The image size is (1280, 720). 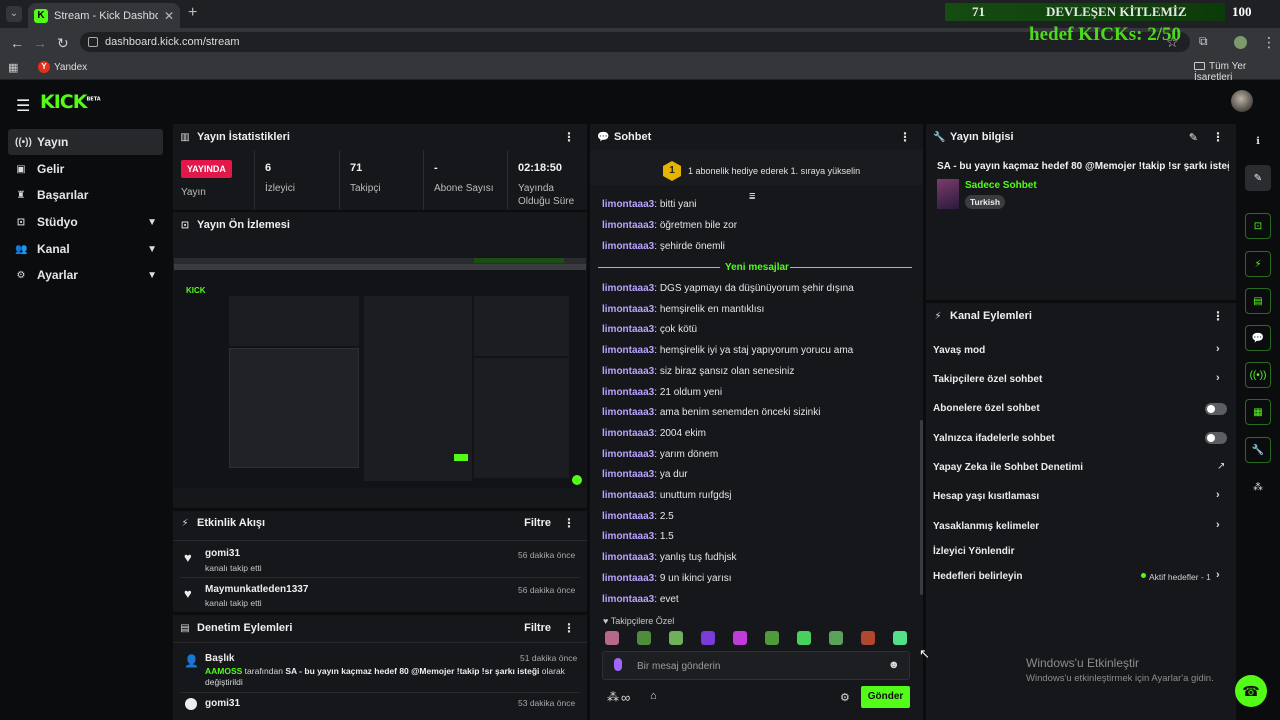 I want to click on sidebar-item-studyo: ⊡ Stüdyo ▼, so click(x=85, y=222).